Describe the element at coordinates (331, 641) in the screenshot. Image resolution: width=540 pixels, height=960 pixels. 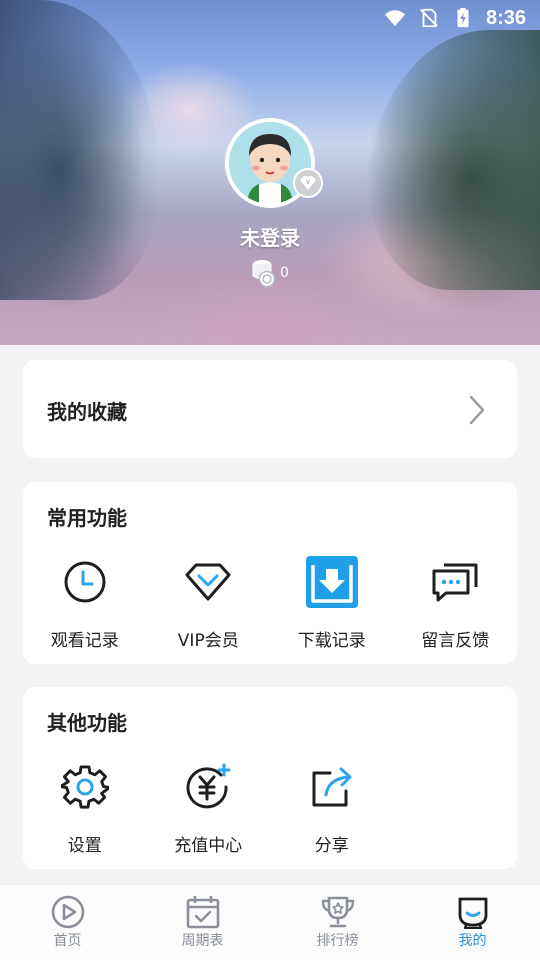
I see `download-history-label: 下载记录` at that location.